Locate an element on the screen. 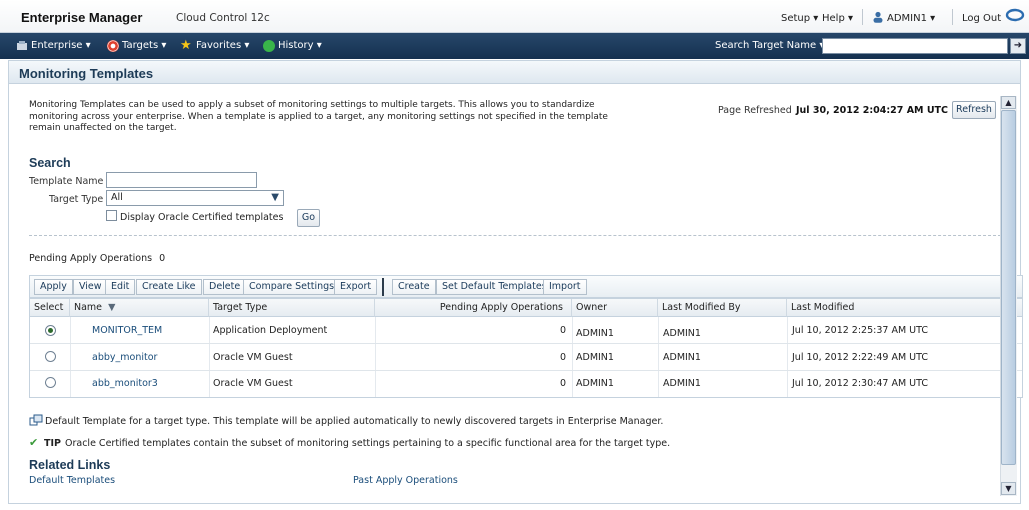 This screenshot has height=510, width=1029. template-name-link: MONITOR_TEM is located at coordinates (127, 330).